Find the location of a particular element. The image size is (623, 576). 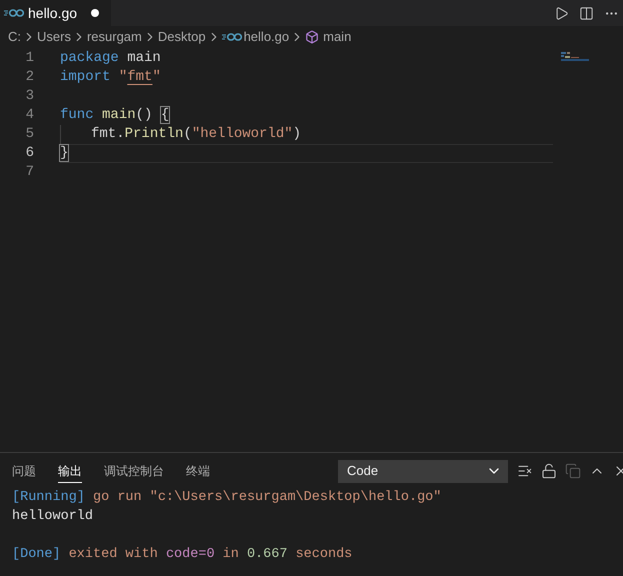

code-line: package main is located at coordinates (110, 58).